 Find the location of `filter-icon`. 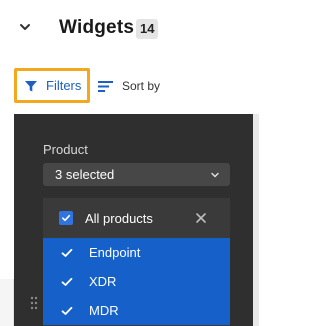

filter-icon is located at coordinates (31, 85).